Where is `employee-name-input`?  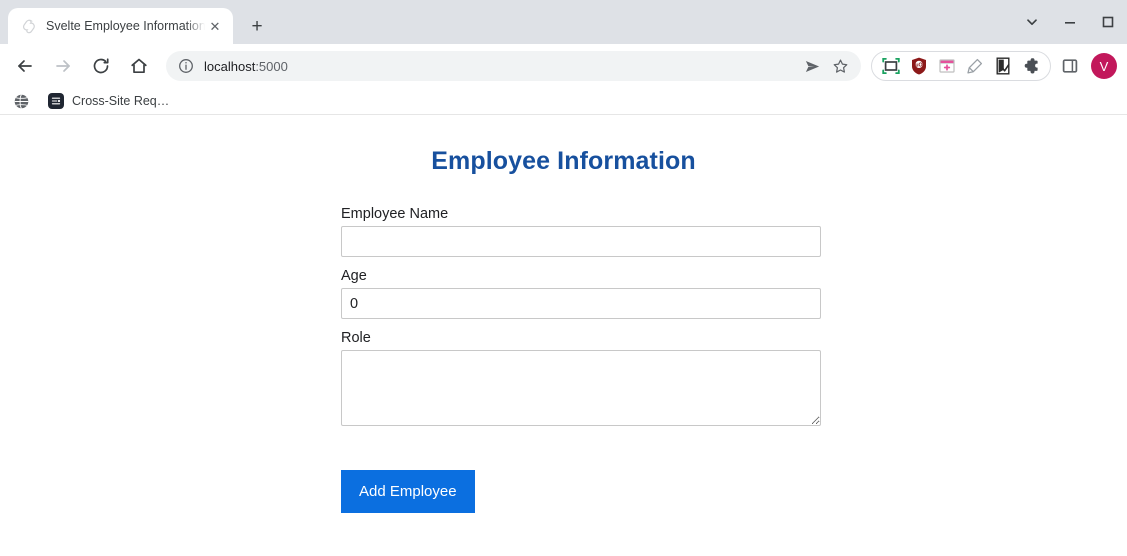
employee-name-input is located at coordinates (581, 241).